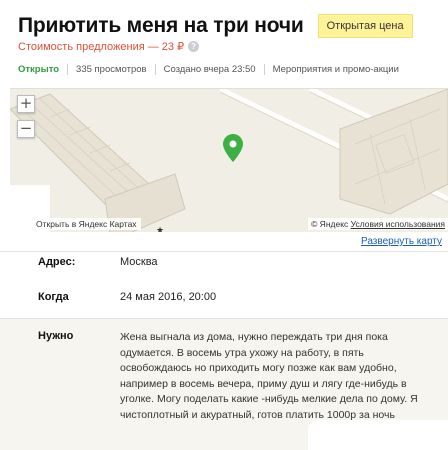 The width and height of the screenshot is (448, 450). I want to click on address-value: Москва, so click(139, 262).